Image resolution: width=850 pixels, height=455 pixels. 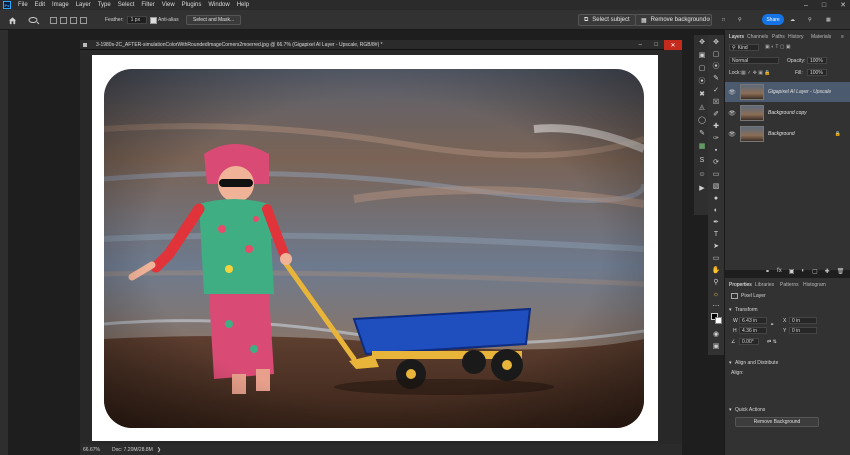 What do you see at coordinates (702, 81) in the screenshot?
I see `lasso-icon: ⦿` at bounding box center [702, 81].